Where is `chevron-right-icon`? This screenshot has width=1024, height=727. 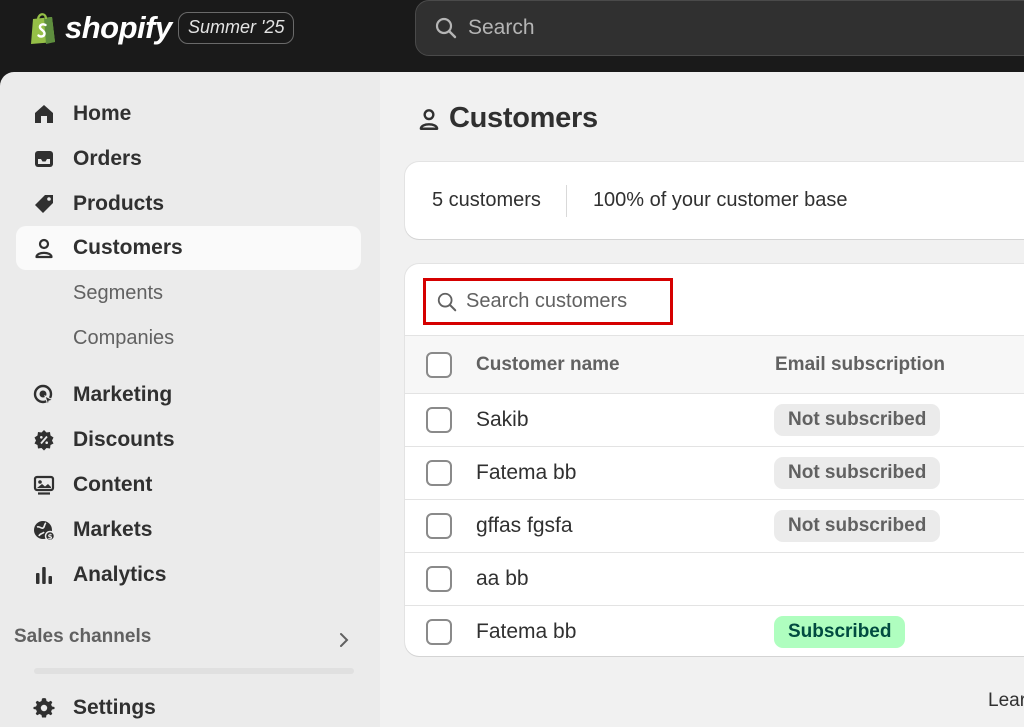 chevron-right-icon is located at coordinates (344, 640).